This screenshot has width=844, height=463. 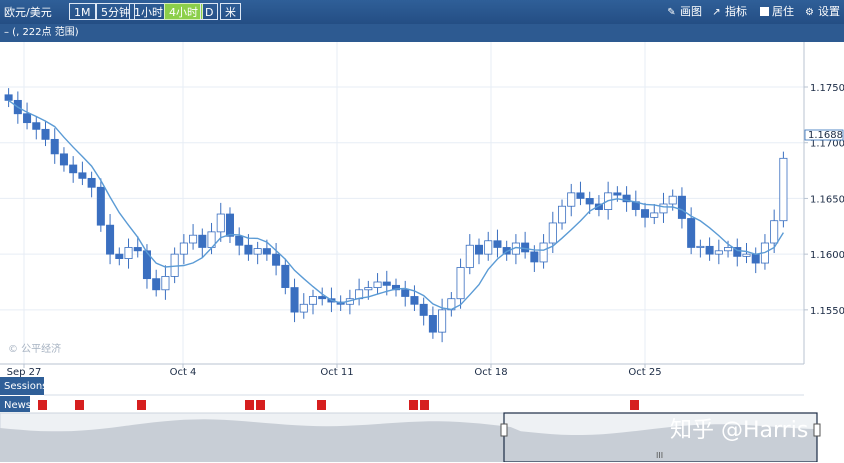 I want to click on navigator-left-handle, so click(x=504, y=430).